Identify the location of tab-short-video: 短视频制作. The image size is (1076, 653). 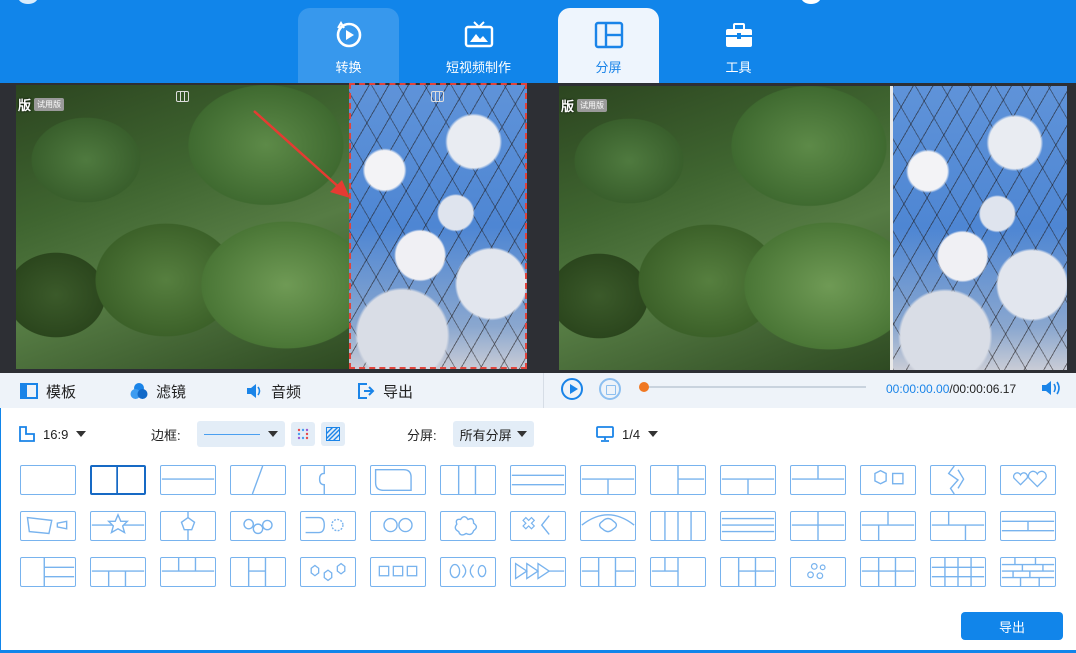
(478, 45).